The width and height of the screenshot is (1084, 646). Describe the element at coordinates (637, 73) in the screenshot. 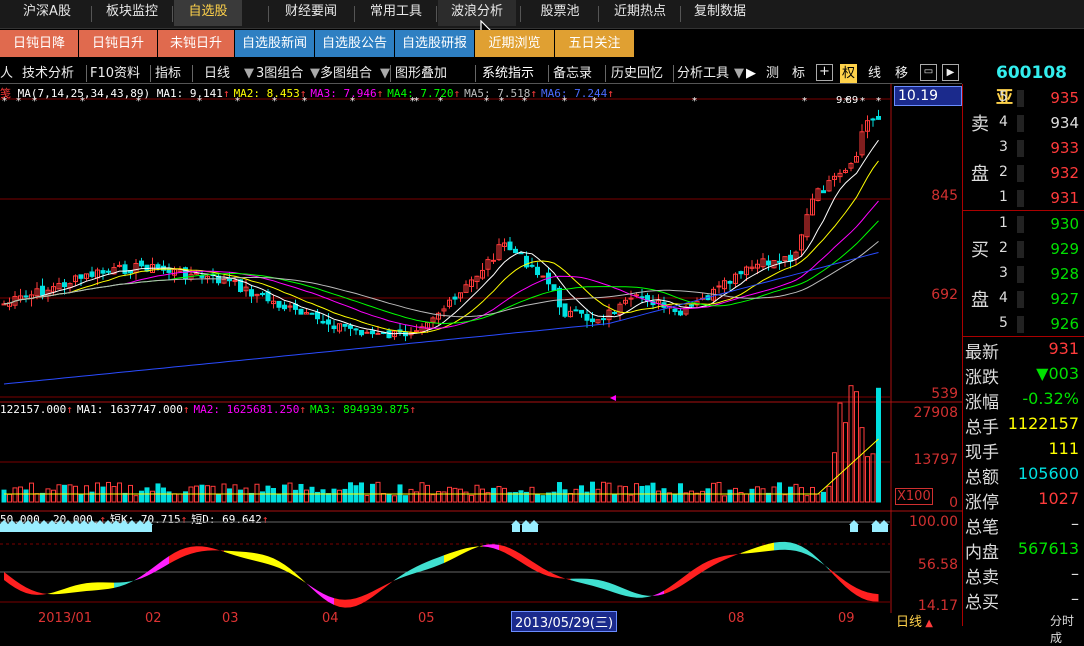

I see `toolbar-history: 历史回忆` at that location.